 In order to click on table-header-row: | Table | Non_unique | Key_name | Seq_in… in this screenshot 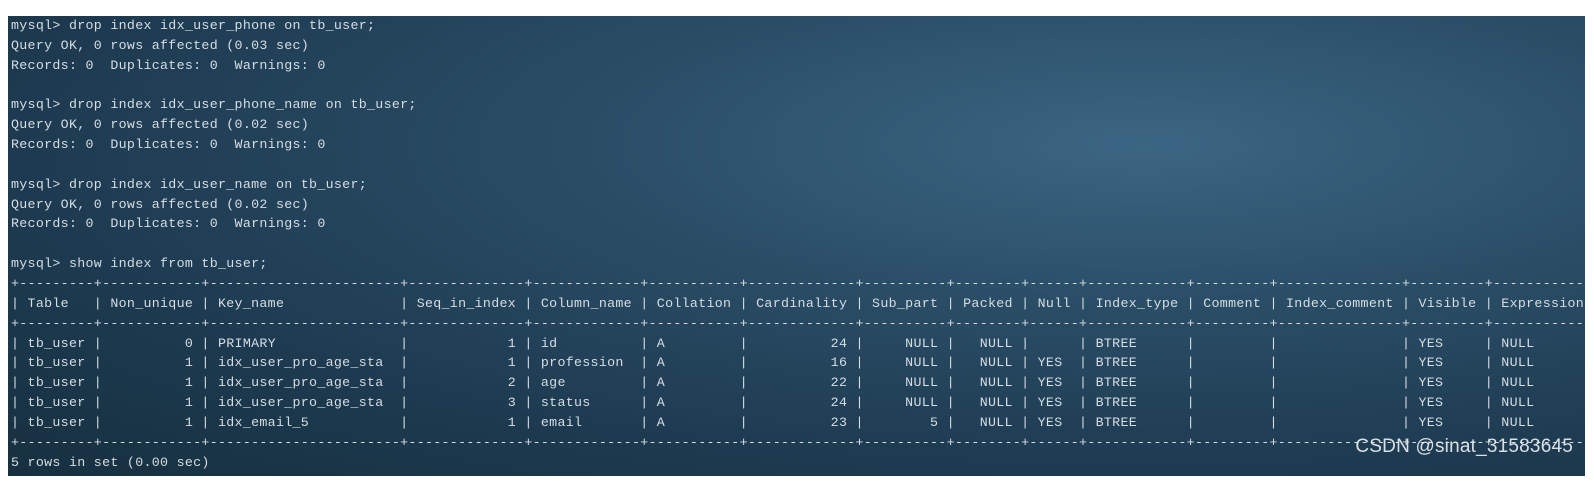, I will do `click(798, 303)`.